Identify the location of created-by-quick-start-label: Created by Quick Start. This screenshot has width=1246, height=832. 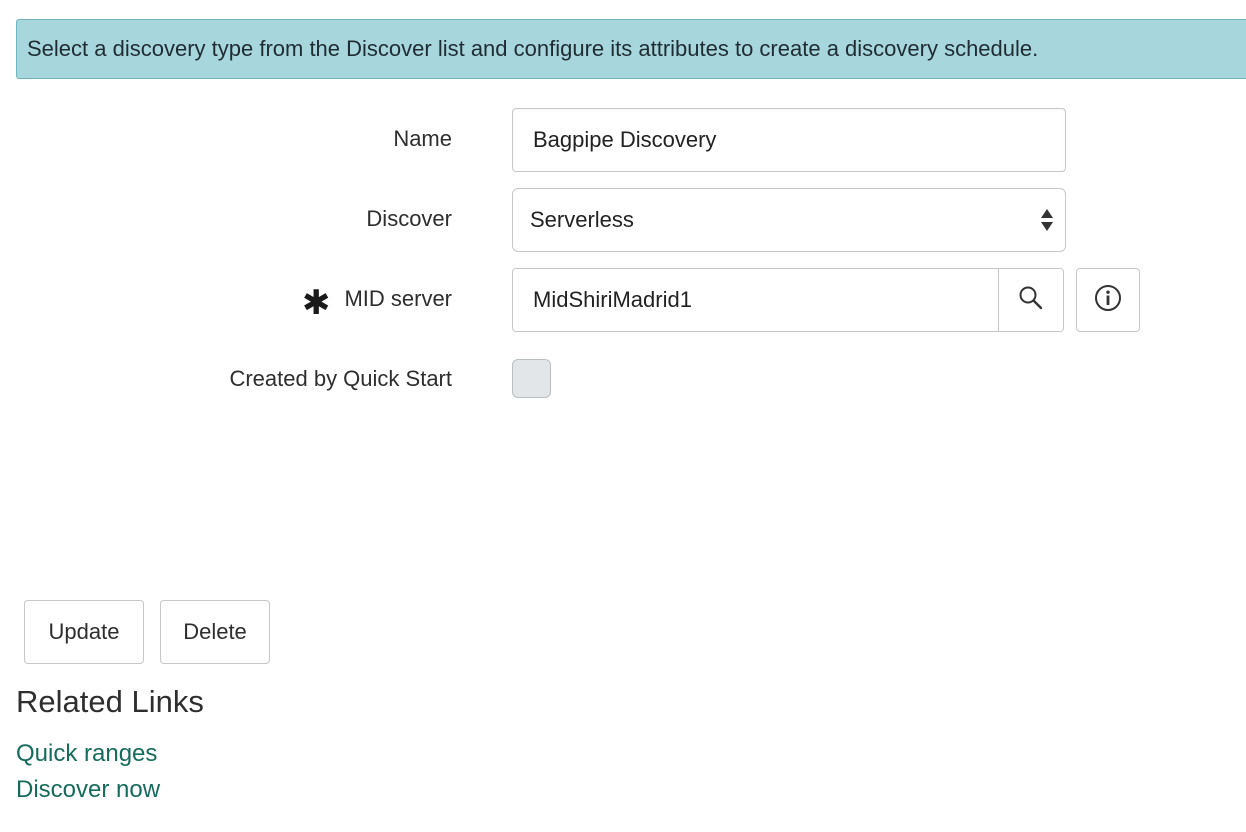
(340, 379).